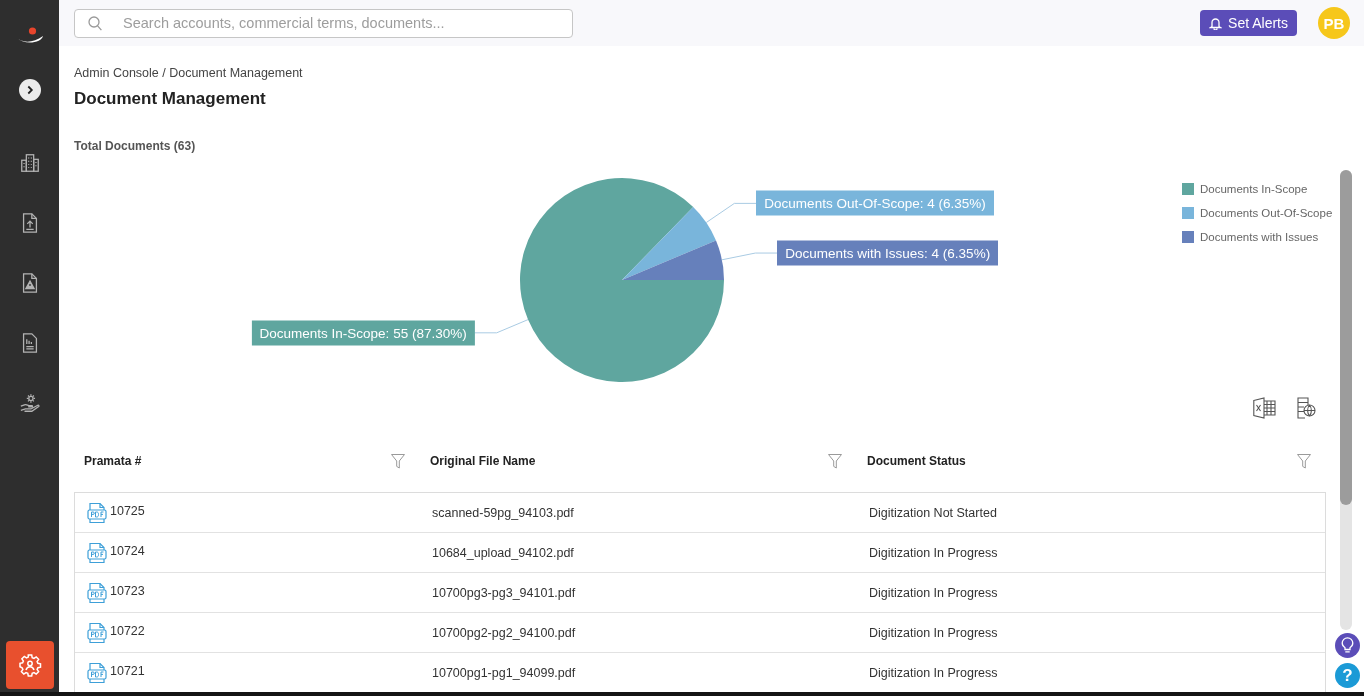  I want to click on file-name: 10700pg3-pg3_94101.pdf, so click(504, 592).